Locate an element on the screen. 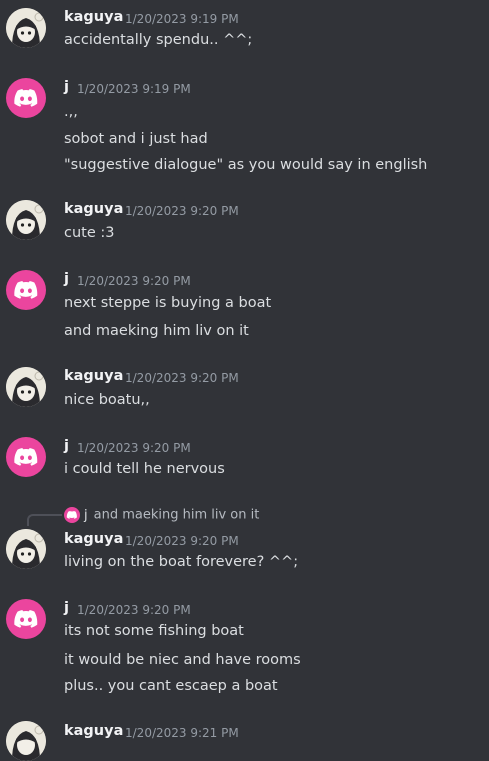  reply-connector is located at coordinates (44, 520).